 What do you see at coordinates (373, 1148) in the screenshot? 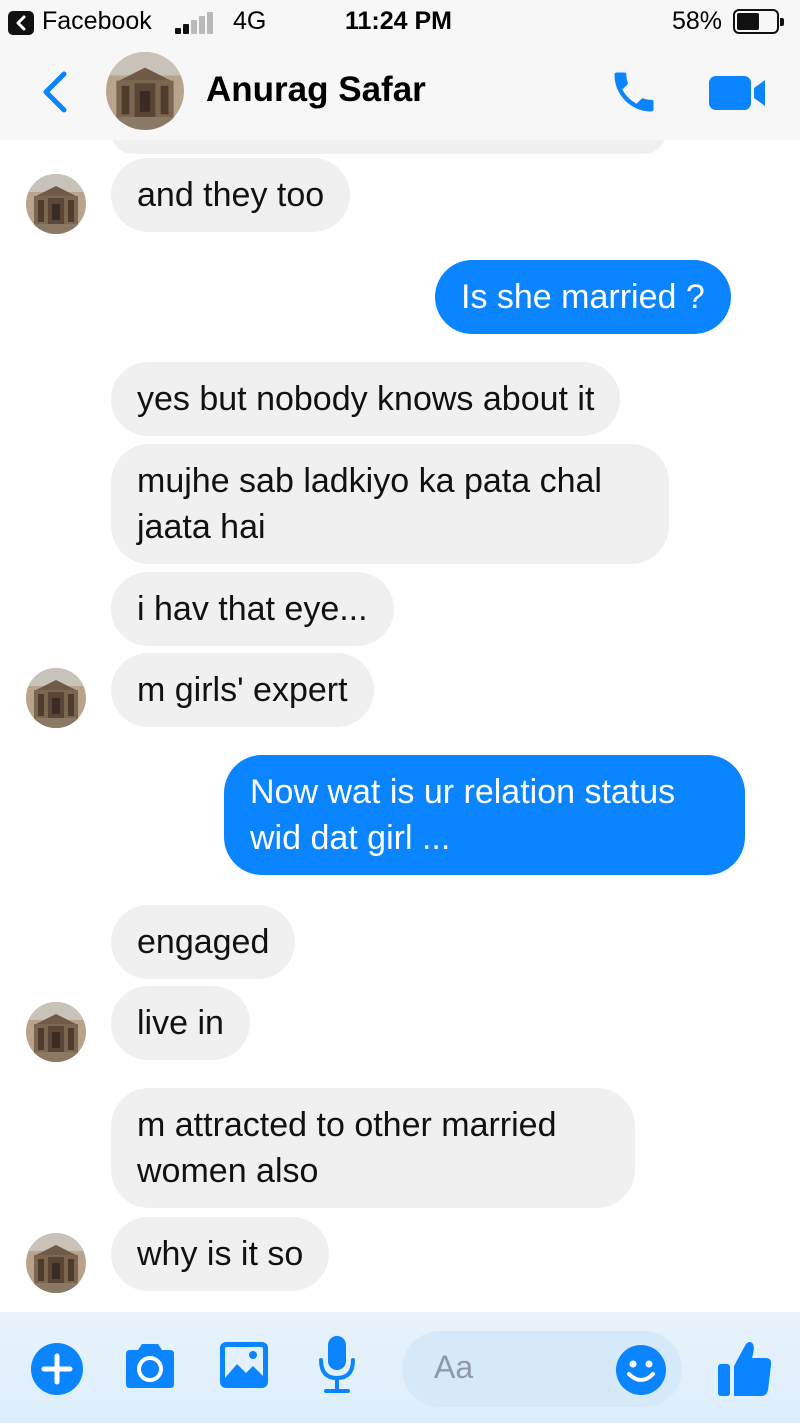
I see `message-bubble-incoming: m attracted to other married women also` at bounding box center [373, 1148].